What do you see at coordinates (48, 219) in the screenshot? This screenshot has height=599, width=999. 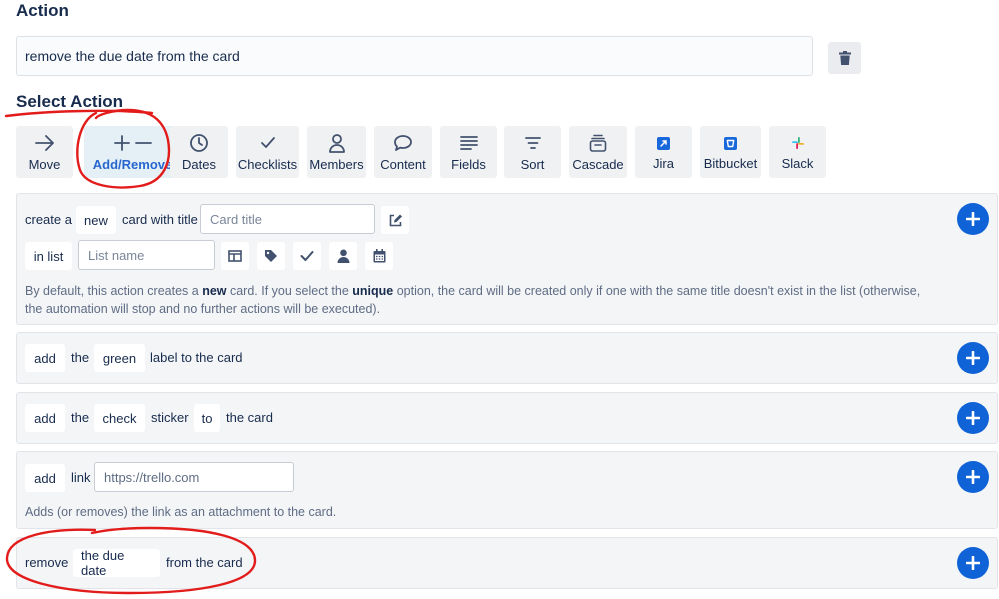 I see `create-prefix-text: create a` at bounding box center [48, 219].